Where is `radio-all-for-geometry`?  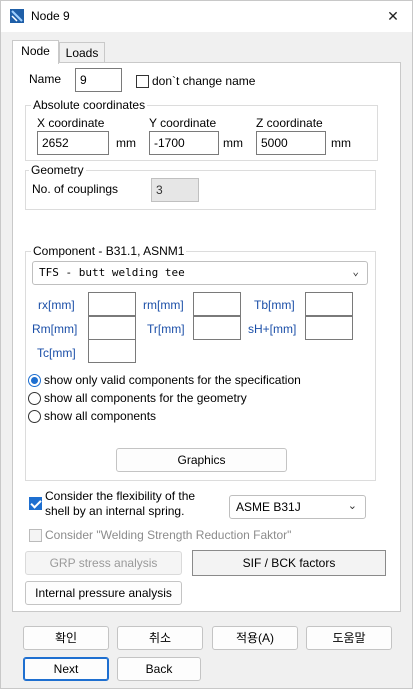
radio-all-for-geometry is located at coordinates (34, 398).